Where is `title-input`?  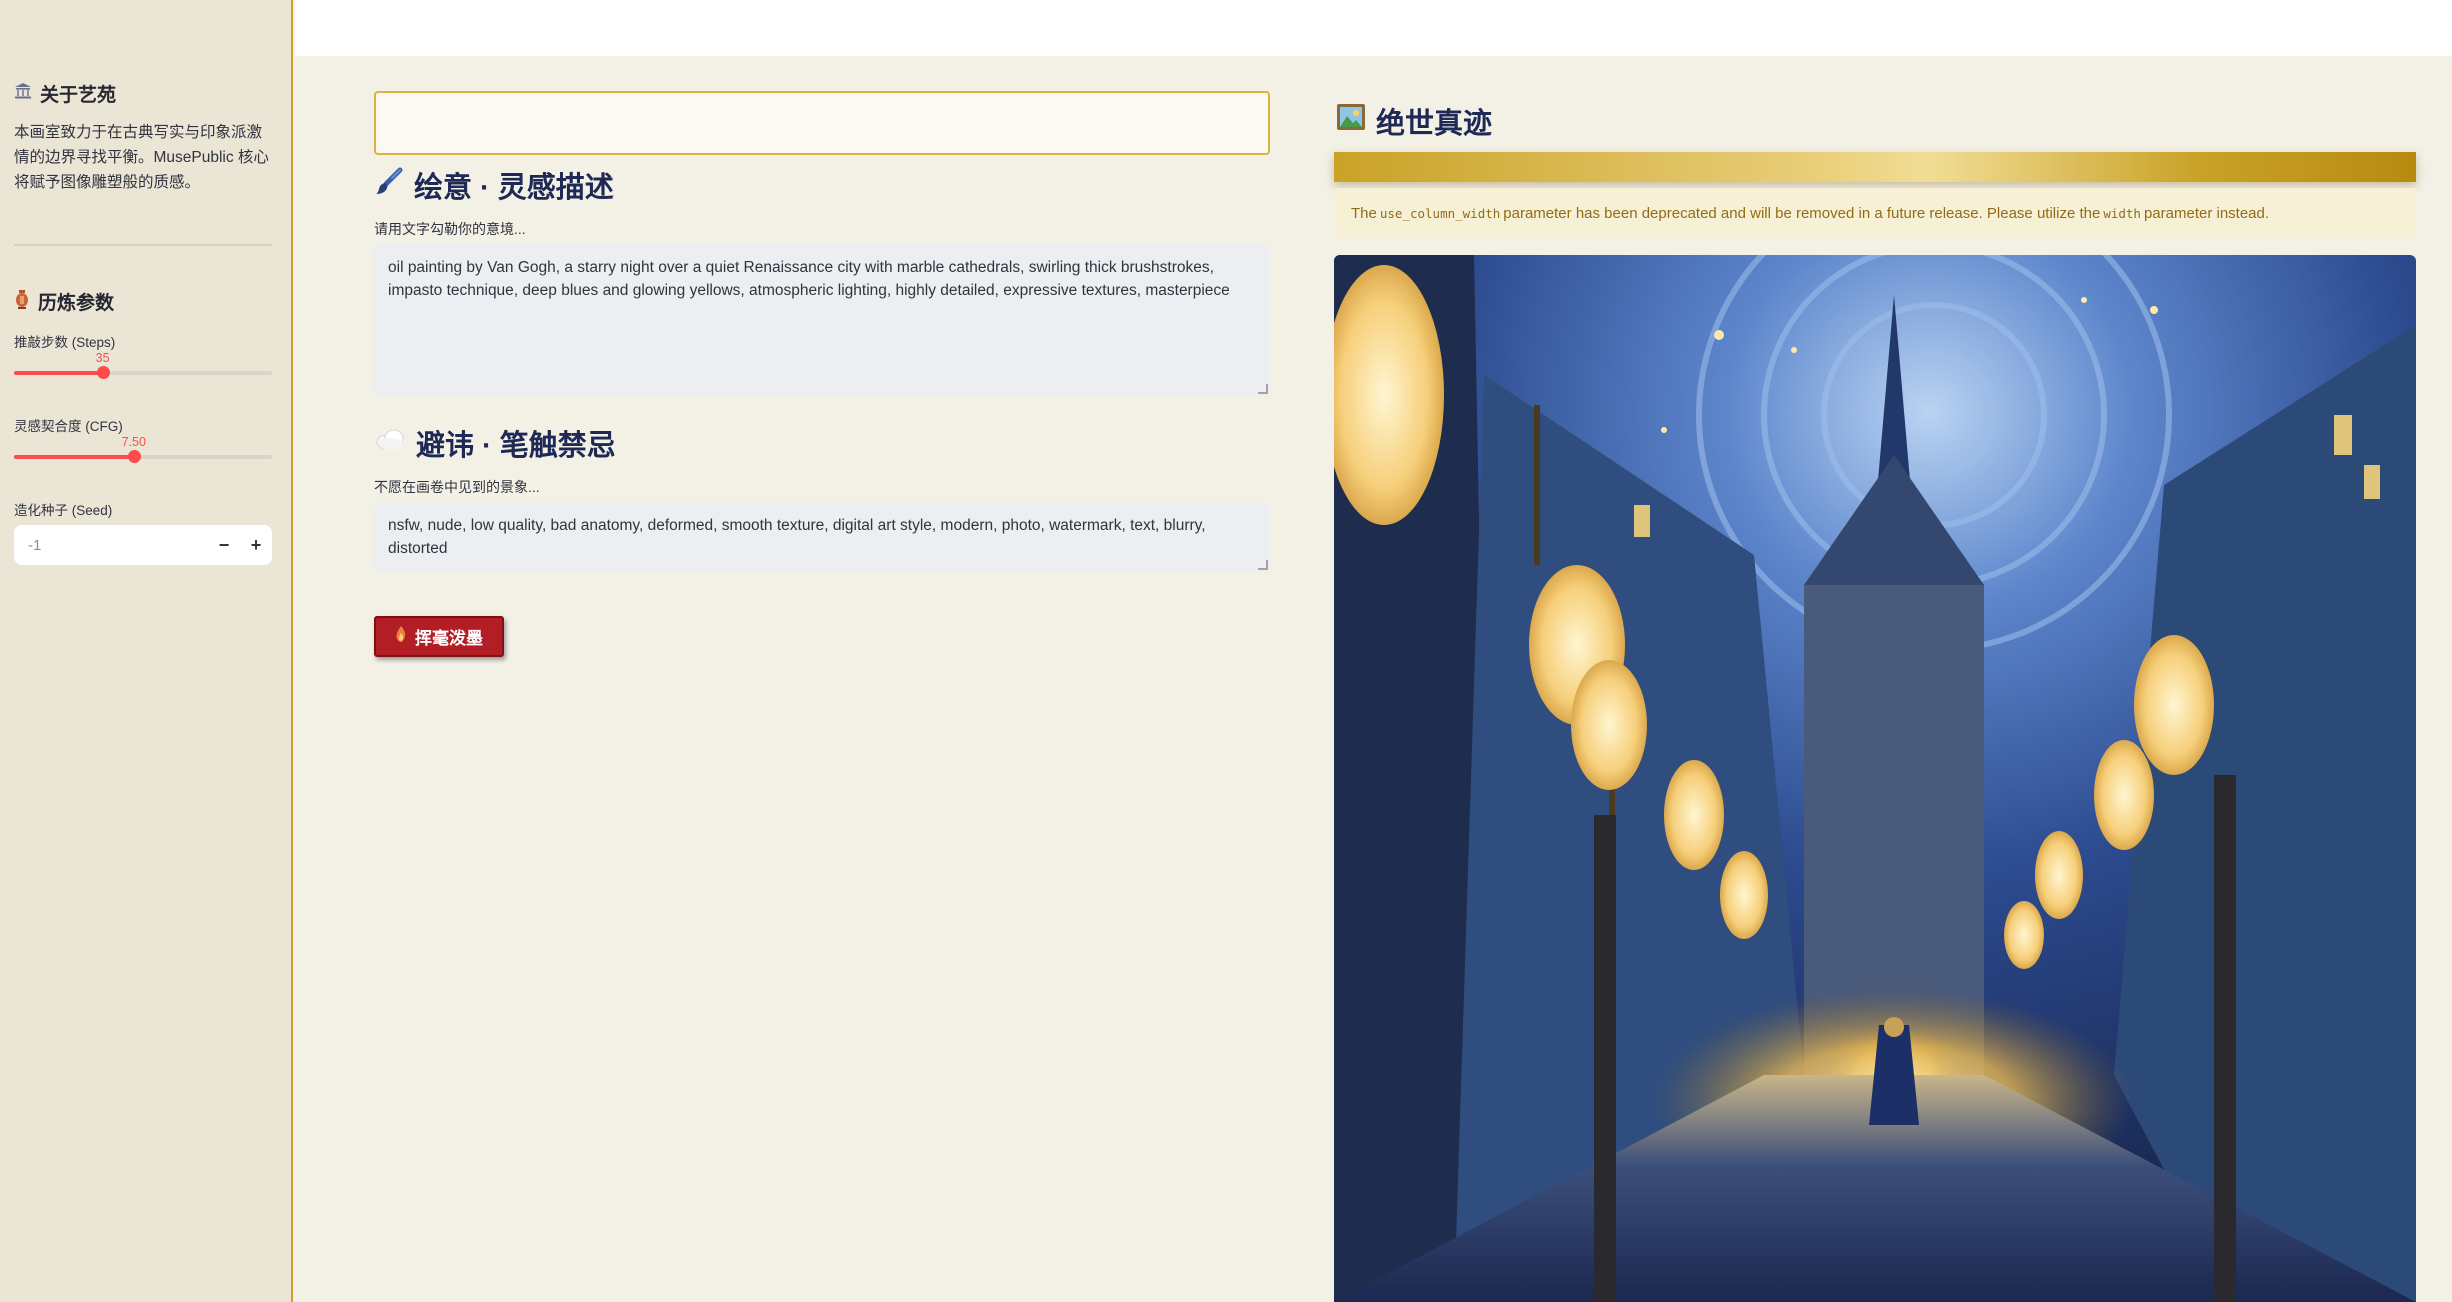
title-input is located at coordinates (822, 123).